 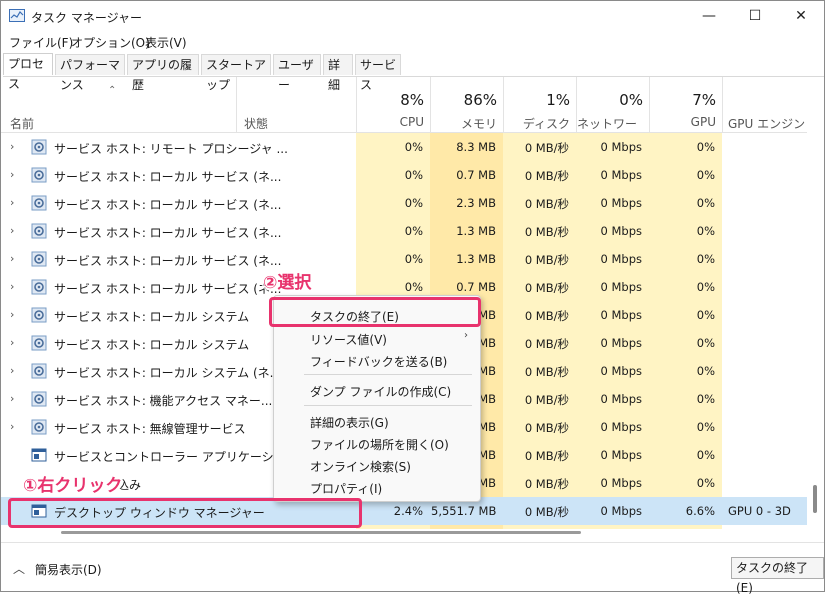 What do you see at coordinates (801, 16) in the screenshot?
I see `close-button: ✕` at bounding box center [801, 16].